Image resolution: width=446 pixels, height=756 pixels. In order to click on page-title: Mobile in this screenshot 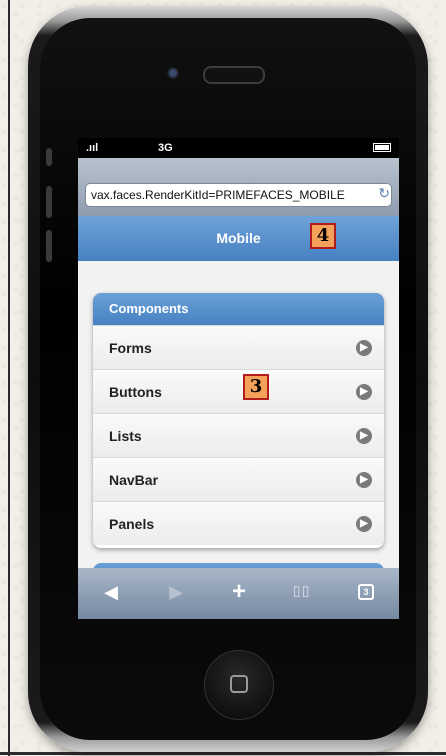, I will do `click(238, 238)`.